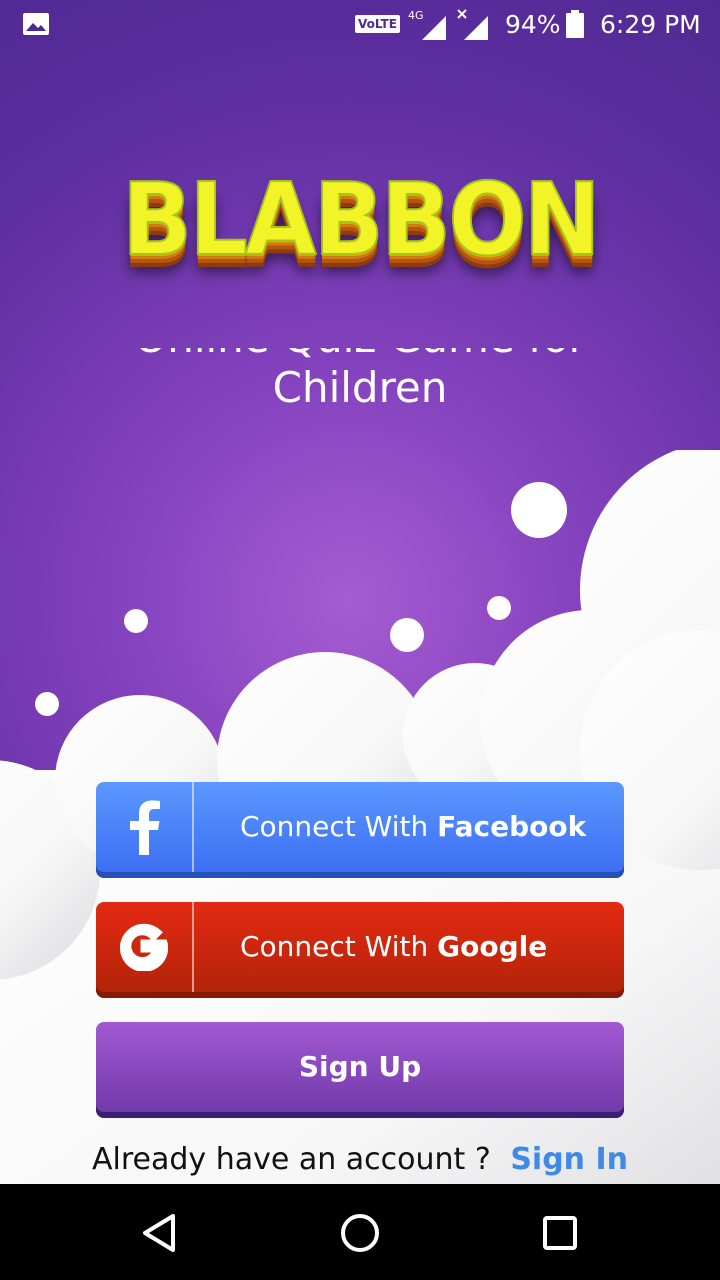  Describe the element at coordinates (560, 1233) in the screenshot. I see `recents-icon` at that location.